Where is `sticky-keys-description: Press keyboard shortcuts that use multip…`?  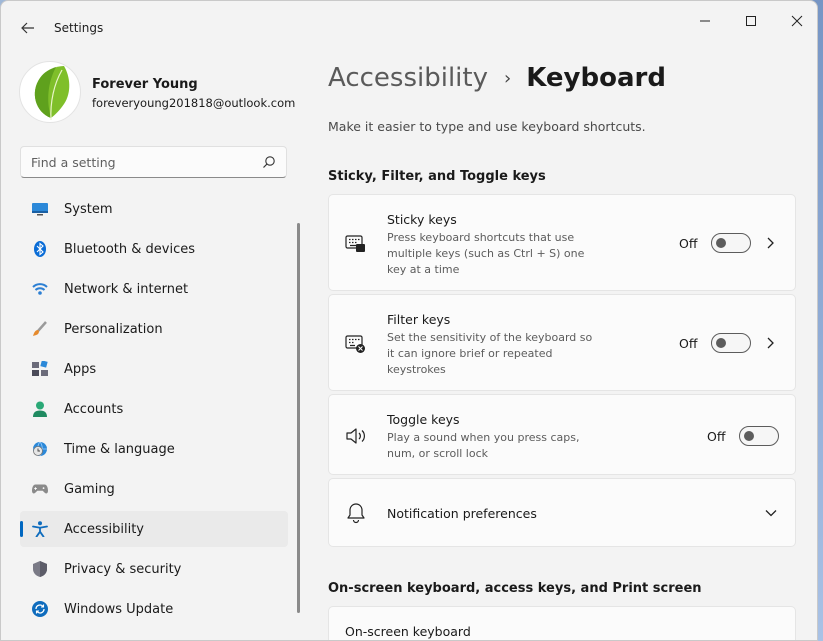
sticky-keys-description: Press keyboard shortcuts that use multip… is located at coordinates (486, 253).